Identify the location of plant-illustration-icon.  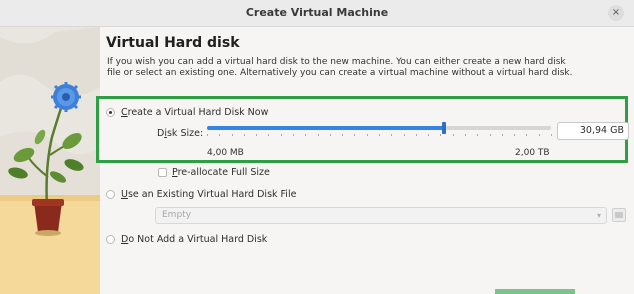
(50, 160).